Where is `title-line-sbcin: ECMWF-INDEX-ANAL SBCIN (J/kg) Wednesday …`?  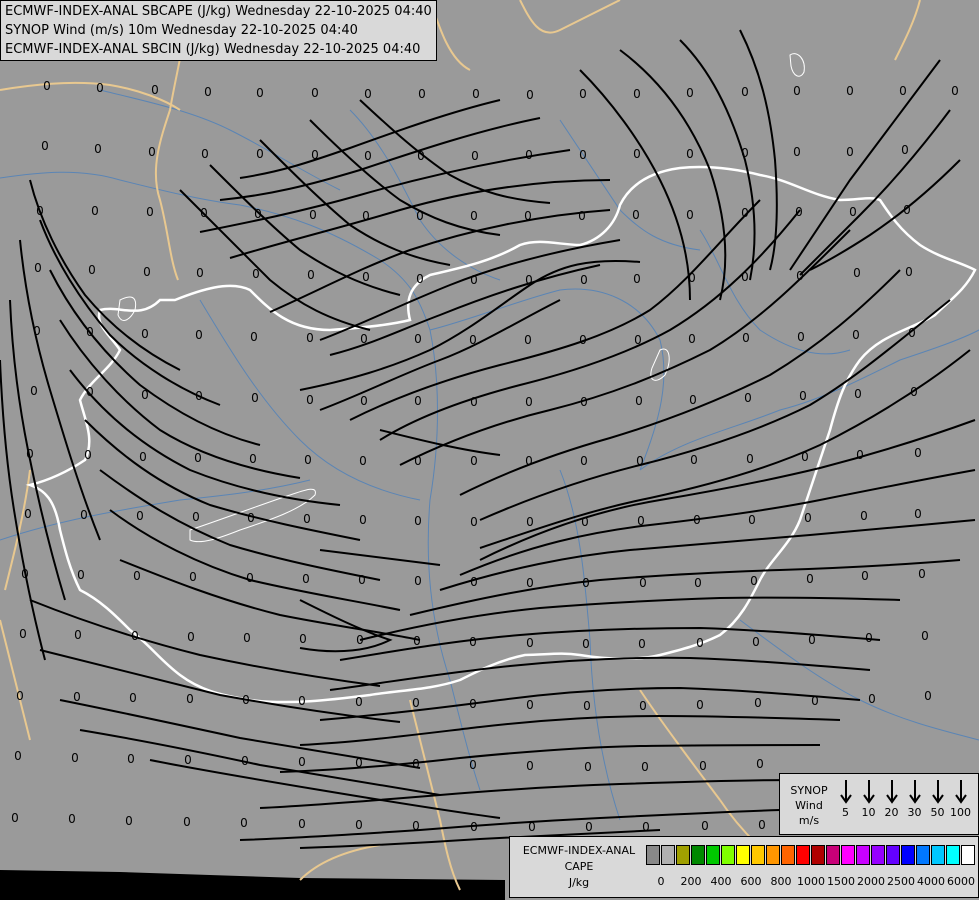 title-line-sbcin: ECMWF-INDEX-ANAL SBCIN (J/kg) Wednesday … is located at coordinates (213, 49).